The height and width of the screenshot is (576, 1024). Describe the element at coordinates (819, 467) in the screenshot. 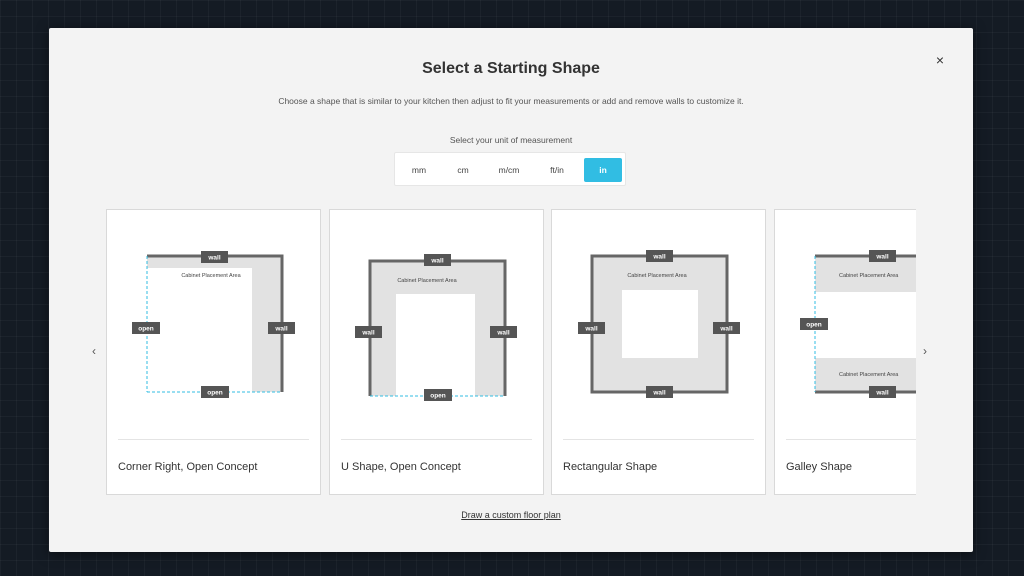

I see `shape-name: Galley Shape` at that location.